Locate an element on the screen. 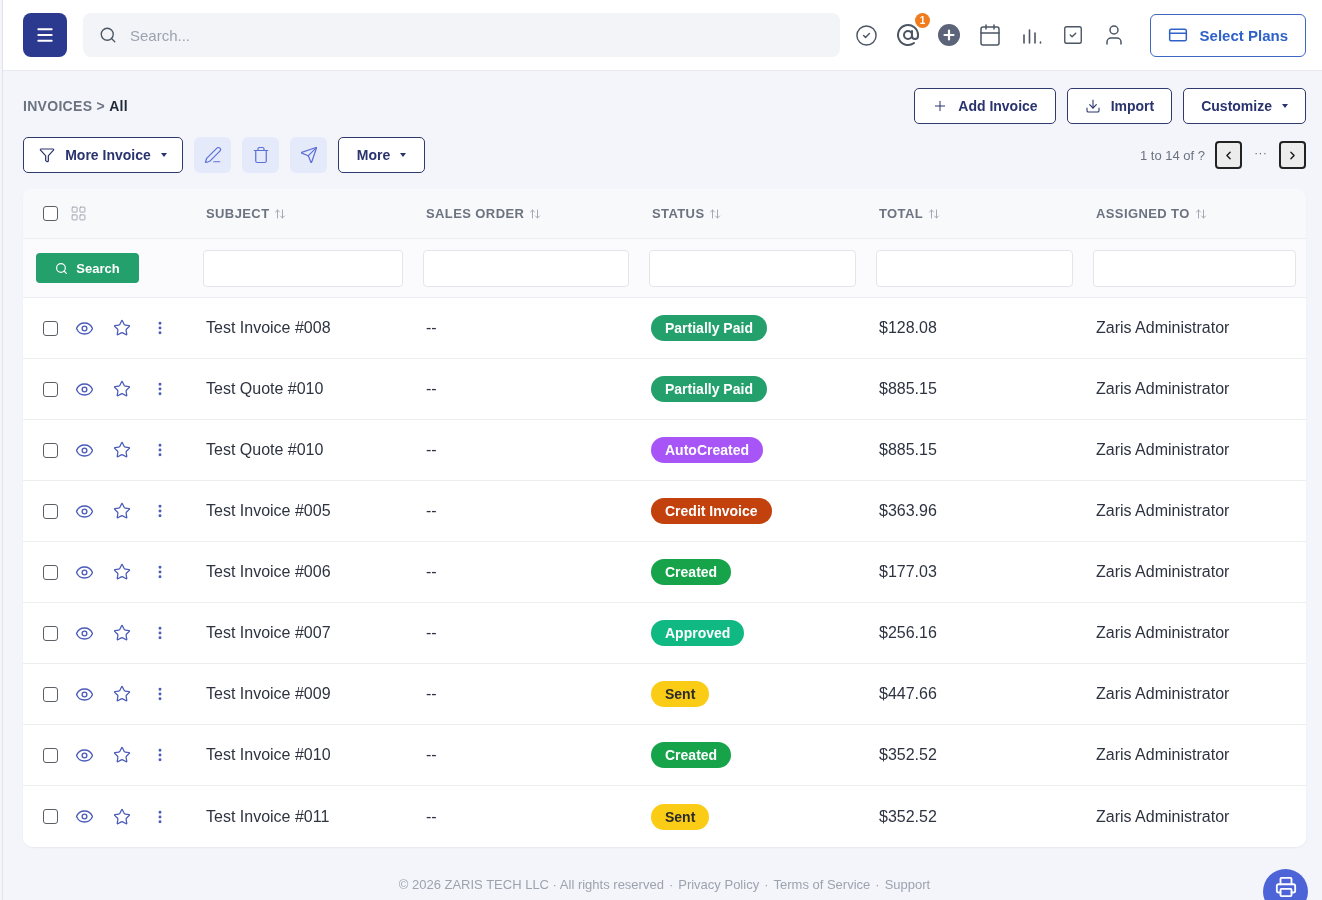 The image size is (1322, 900). caret-icon is located at coordinates (163, 155).